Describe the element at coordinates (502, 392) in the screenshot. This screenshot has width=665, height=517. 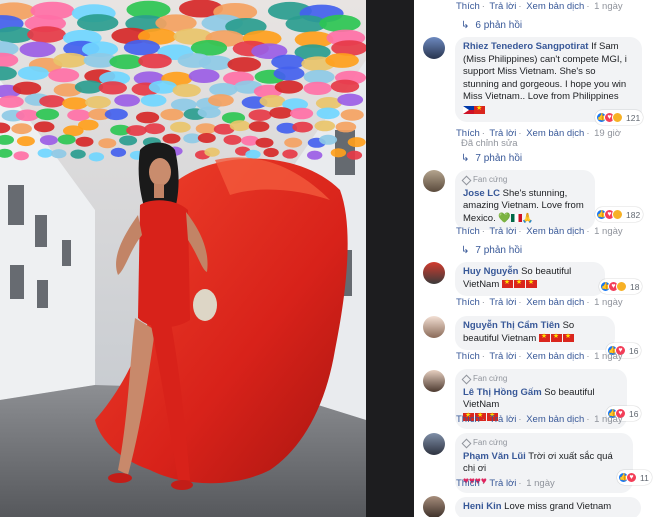
I see `comment-author: Lê Thị Hồng Gấm` at that location.